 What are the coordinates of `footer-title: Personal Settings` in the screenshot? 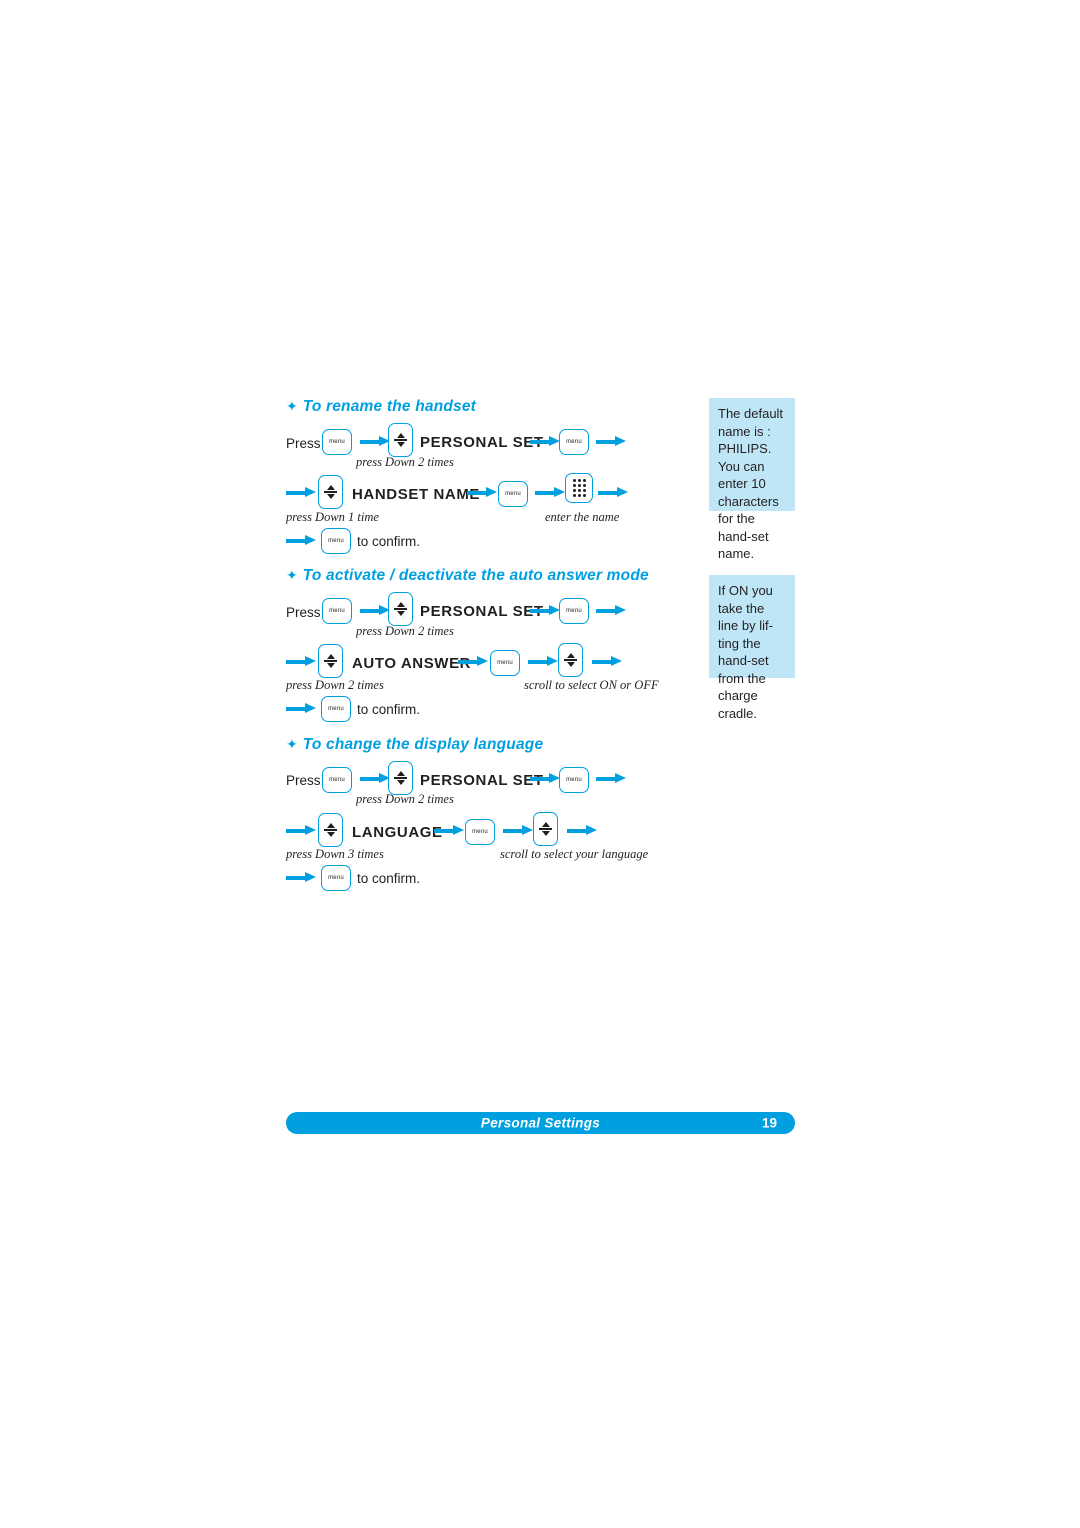 It's located at (540, 1123).